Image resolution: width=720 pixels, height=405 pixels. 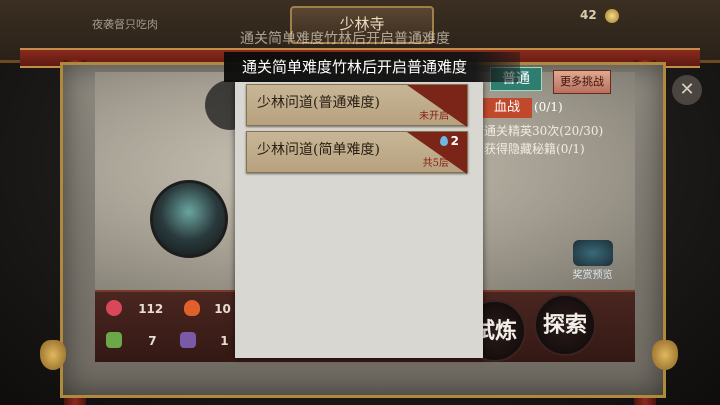 What do you see at coordinates (581, 131) in the screenshot?
I see `task-2-progress: (20/30)` at bounding box center [581, 131].